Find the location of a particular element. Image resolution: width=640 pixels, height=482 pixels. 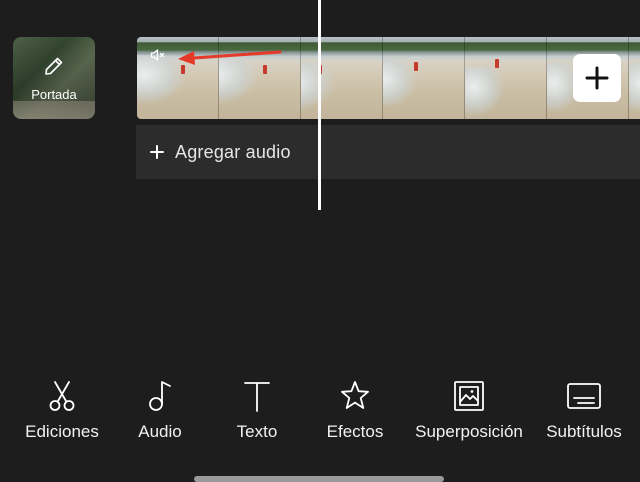

toolbar-label: Efectos is located at coordinates (355, 431).